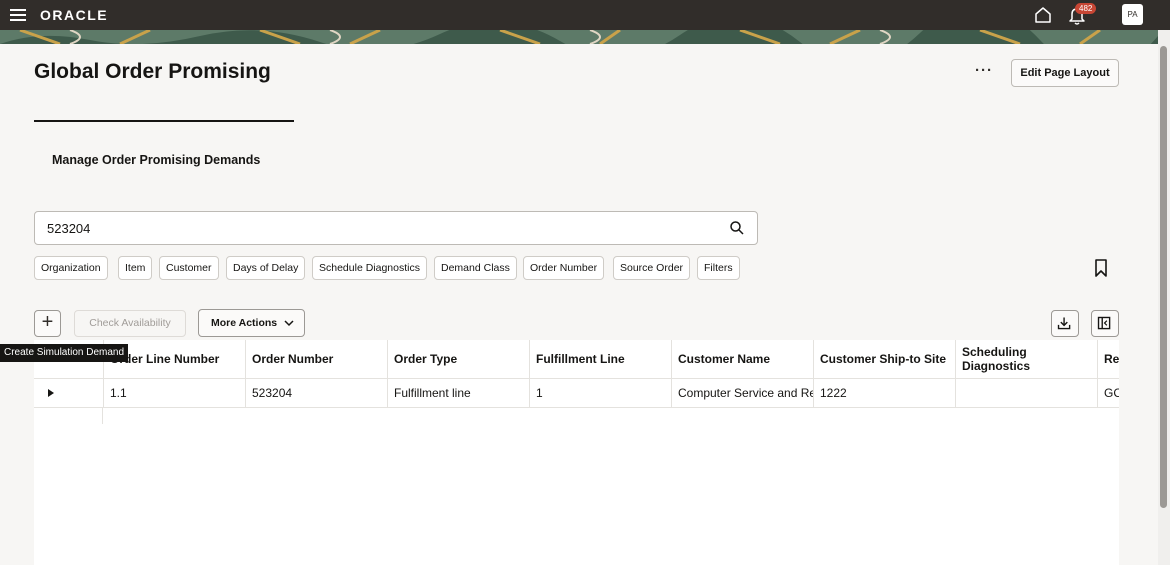  Describe the element at coordinates (1132, 14) in the screenshot. I see `user-avatar: PA` at that location.